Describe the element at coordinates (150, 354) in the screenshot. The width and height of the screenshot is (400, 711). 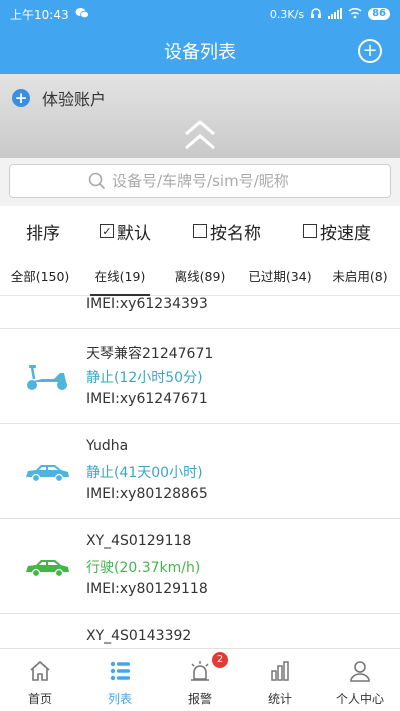
I see `device-name: 天琴兼容21247671` at that location.